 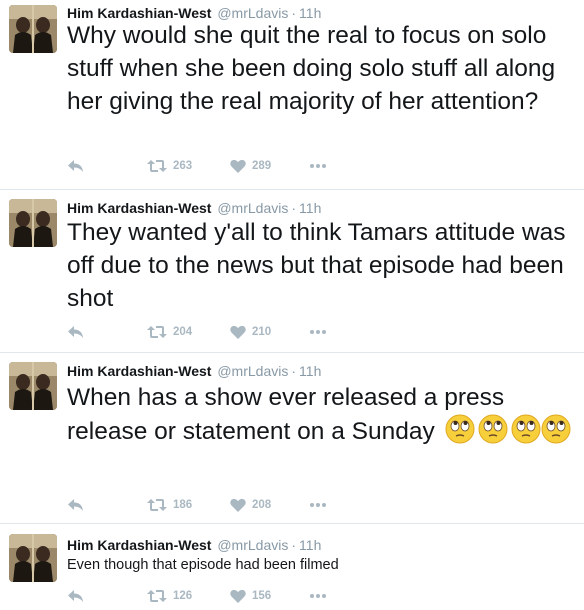 What do you see at coordinates (217, 332) in the screenshot?
I see `tweet-actions: 204 210` at bounding box center [217, 332].